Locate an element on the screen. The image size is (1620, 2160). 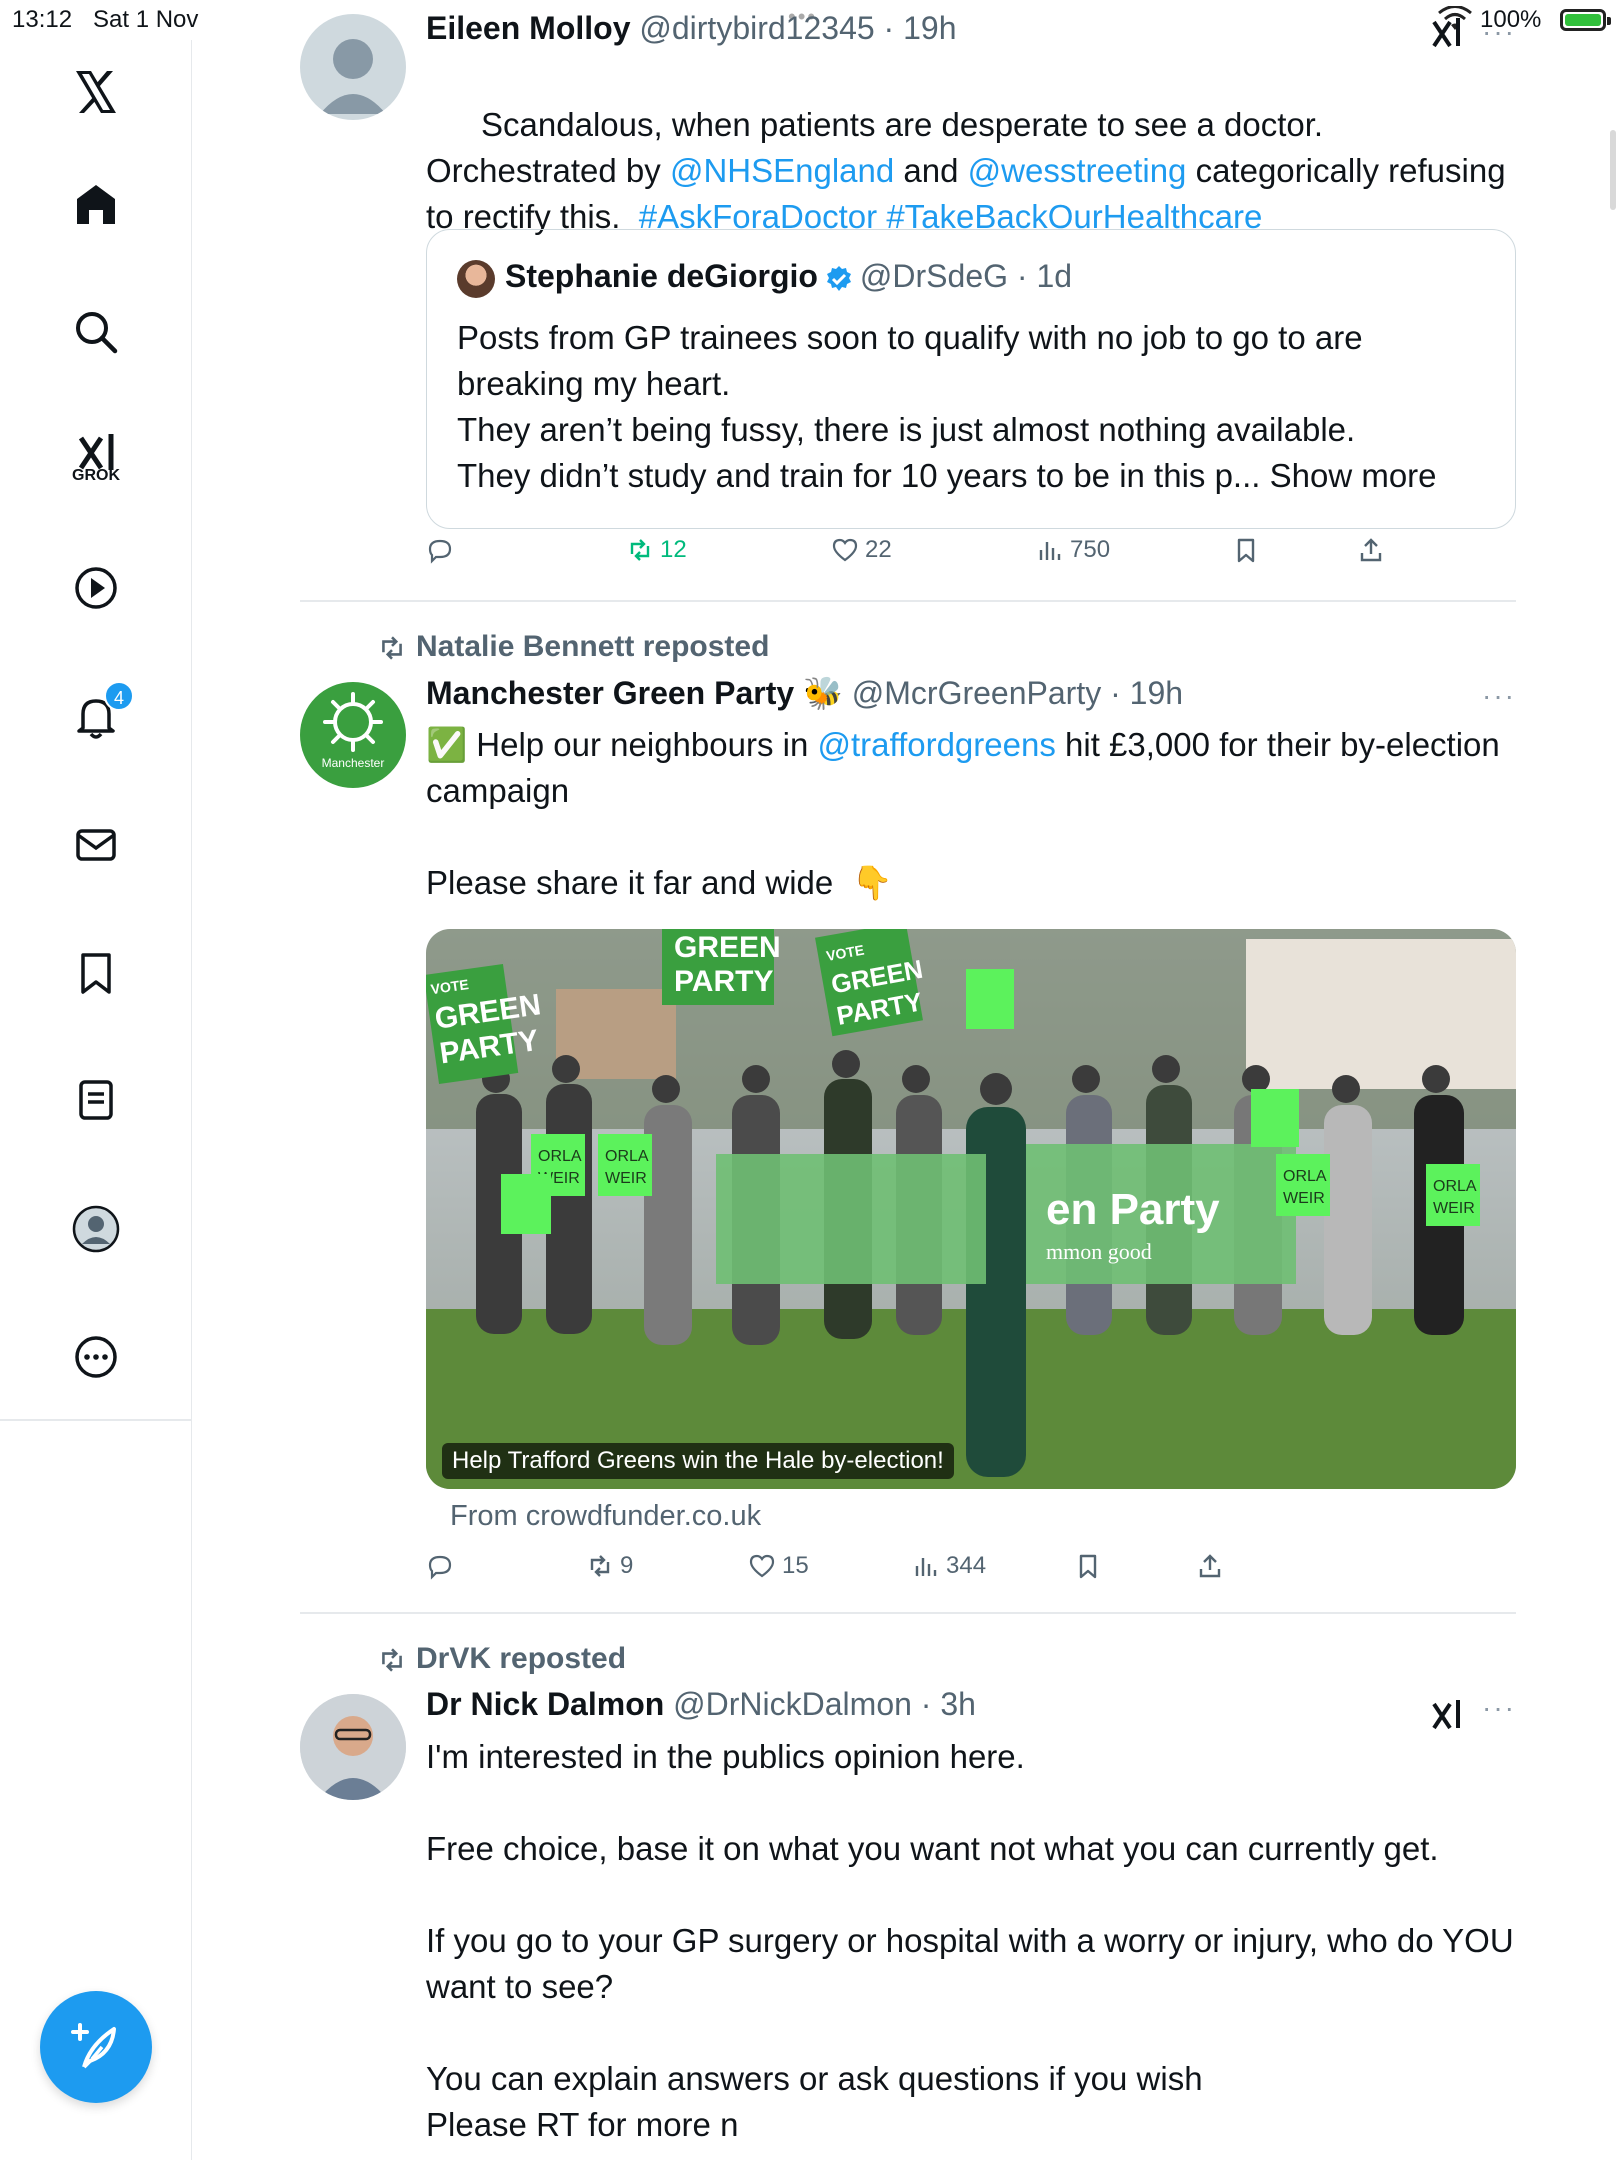
repost-indicator: DrVK reposted is located at coordinates (501, 1659).